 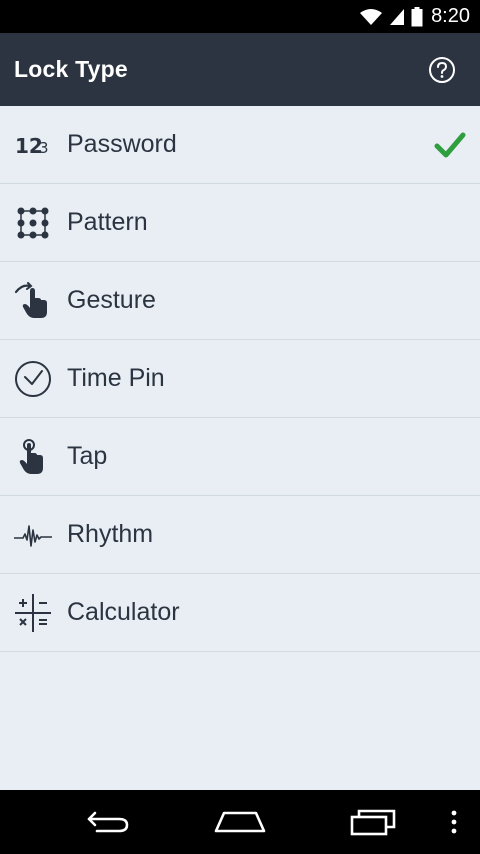 I want to click on home-icon, so click(x=240, y=822).